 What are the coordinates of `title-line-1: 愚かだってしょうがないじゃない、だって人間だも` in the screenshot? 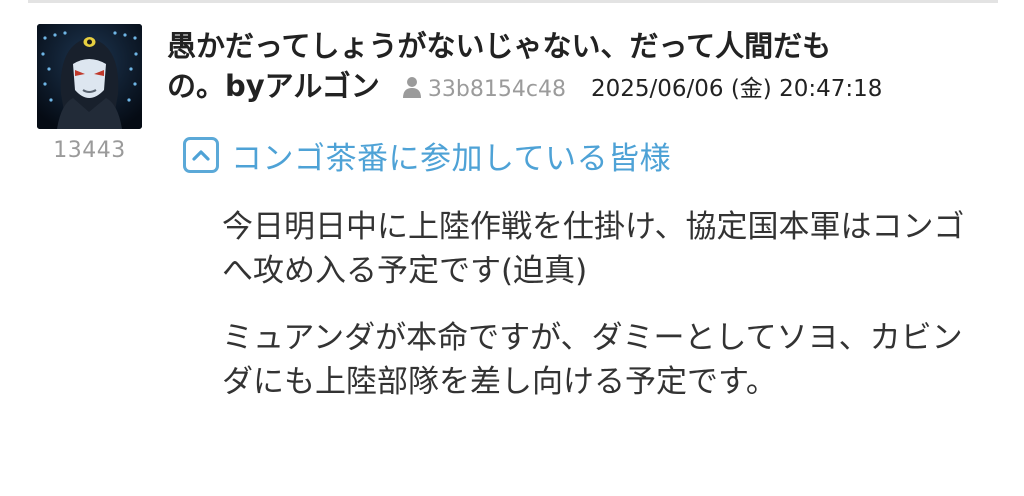 It's located at (499, 46).